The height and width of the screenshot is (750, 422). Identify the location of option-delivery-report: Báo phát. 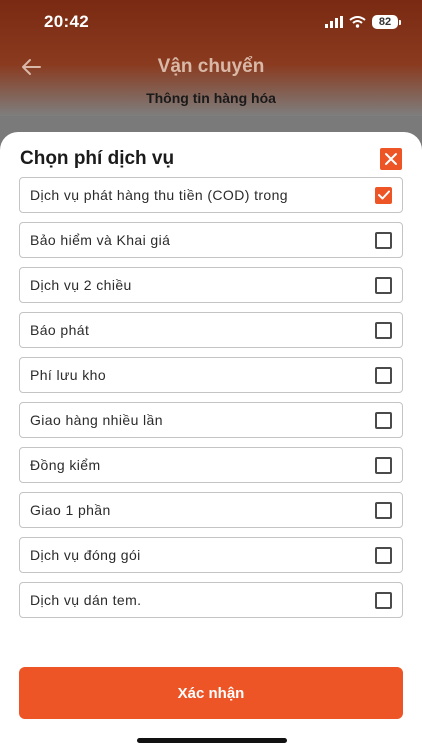
(211, 330).